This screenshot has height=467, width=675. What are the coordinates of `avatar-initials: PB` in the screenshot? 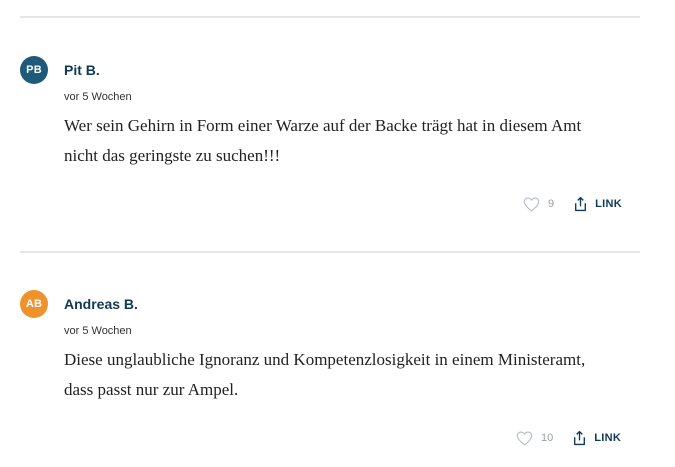 It's located at (34, 70).